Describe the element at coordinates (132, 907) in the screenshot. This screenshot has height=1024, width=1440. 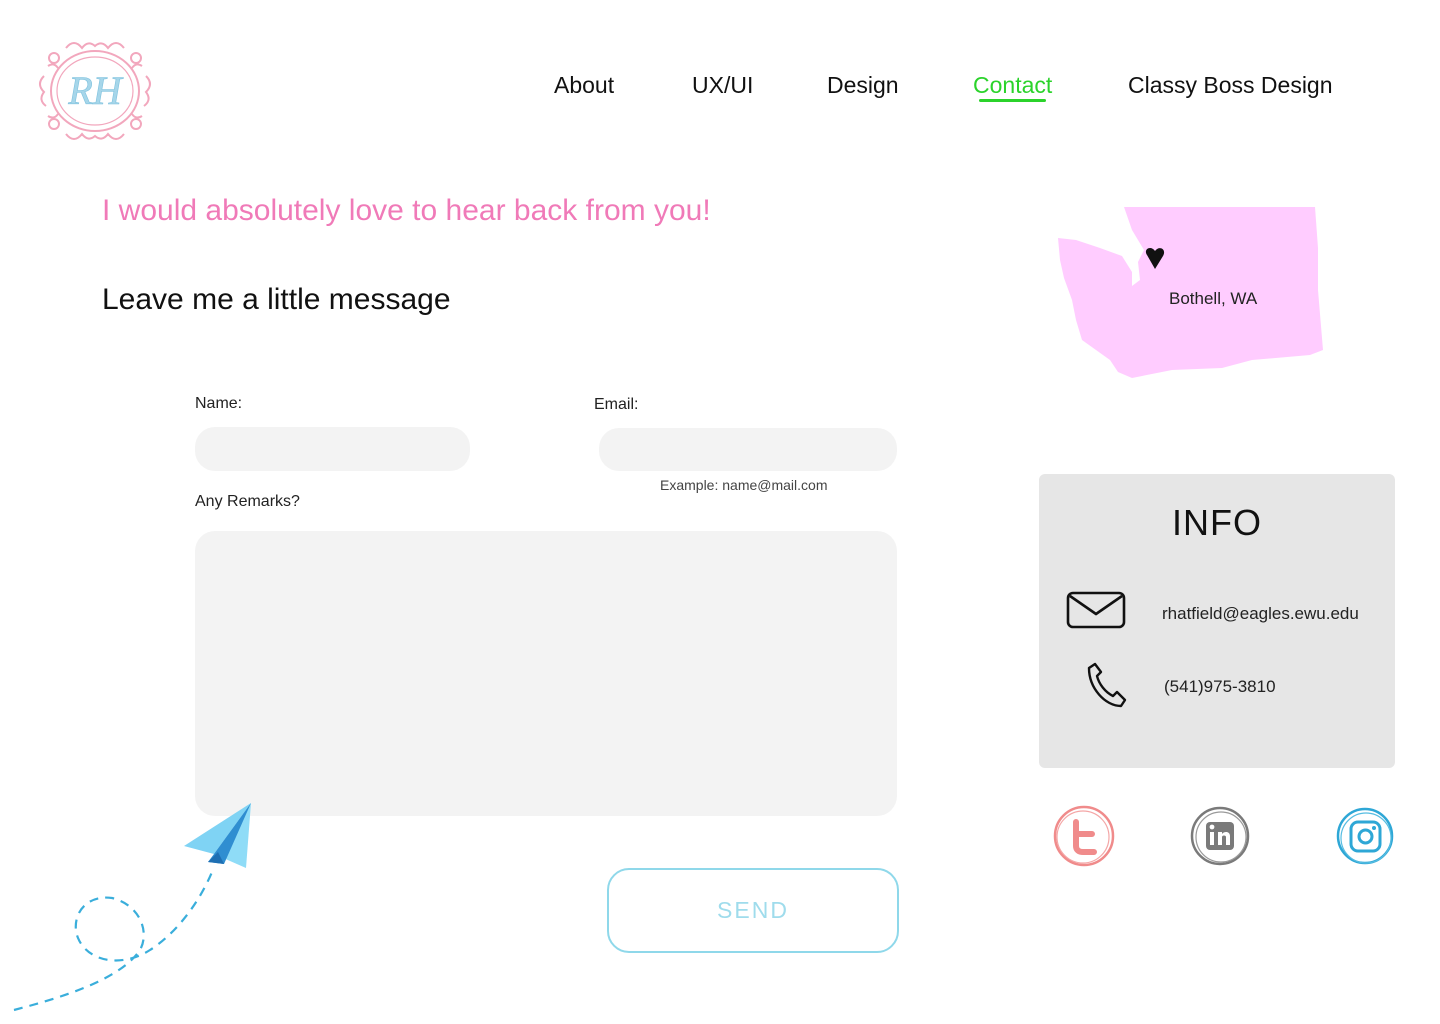
I see `paper-plane-icon` at that location.